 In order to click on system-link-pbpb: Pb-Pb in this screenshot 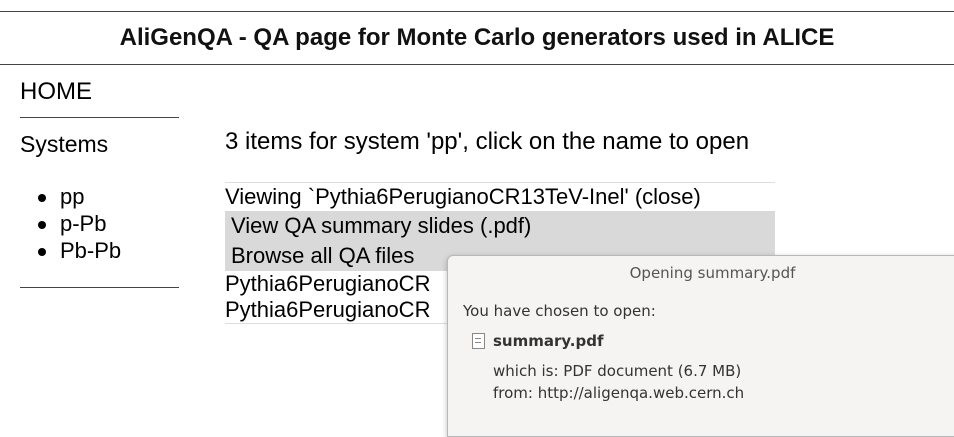, I will do `click(79, 250)`.